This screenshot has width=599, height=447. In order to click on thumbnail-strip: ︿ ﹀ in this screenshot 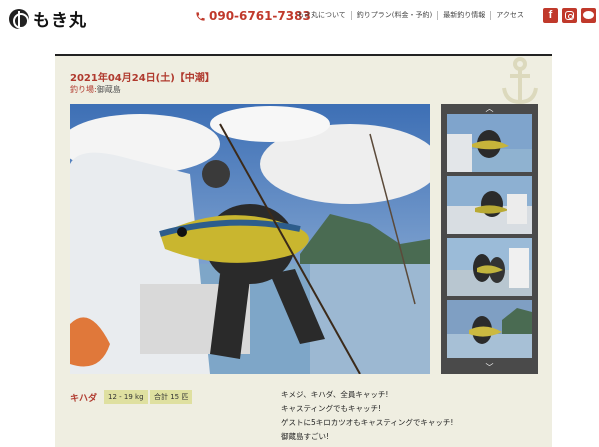, I will do `click(489, 239)`.